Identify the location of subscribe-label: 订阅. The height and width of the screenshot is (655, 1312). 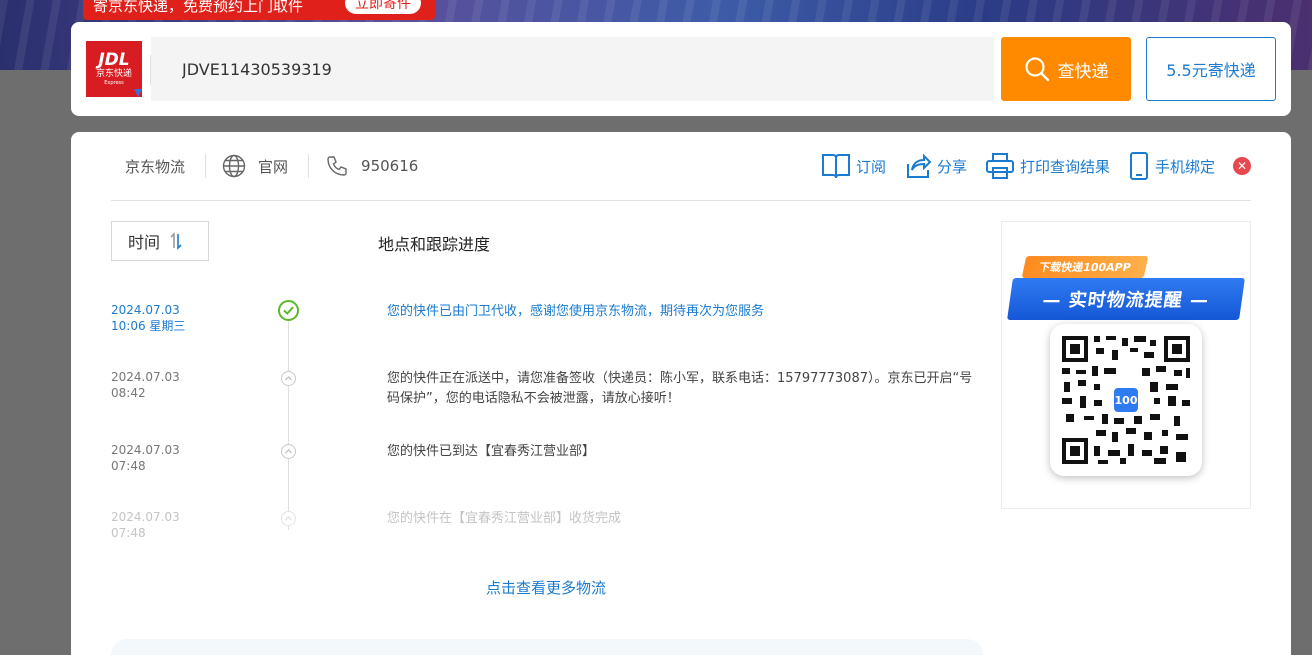
(870, 166).